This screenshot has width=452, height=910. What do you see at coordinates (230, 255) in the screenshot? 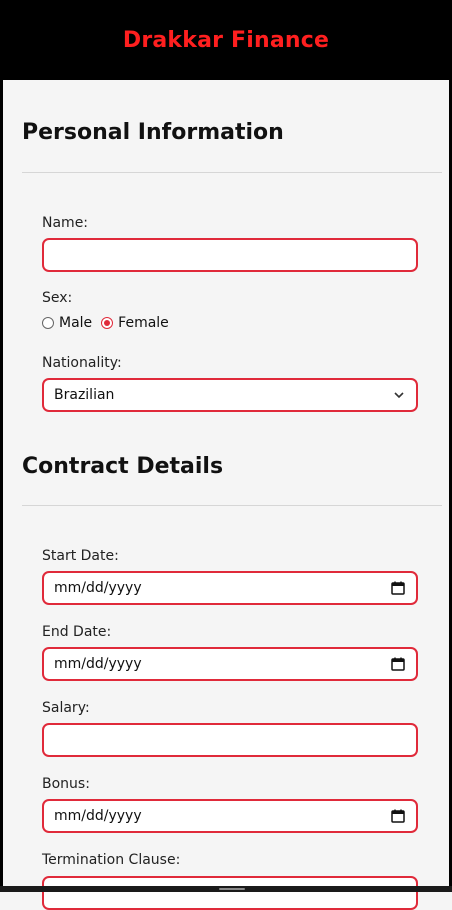
I see `name-input` at bounding box center [230, 255].